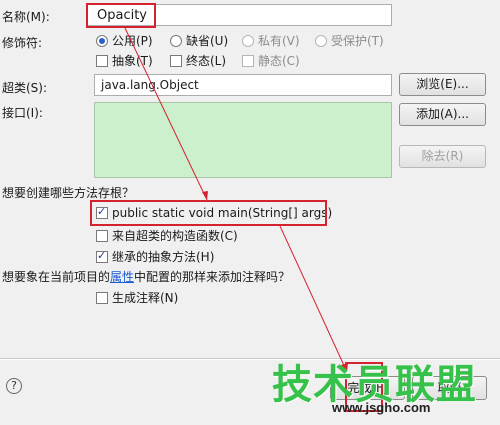 The image size is (500, 425). I want to click on remove-interface-button: 除去(R), so click(442, 156).